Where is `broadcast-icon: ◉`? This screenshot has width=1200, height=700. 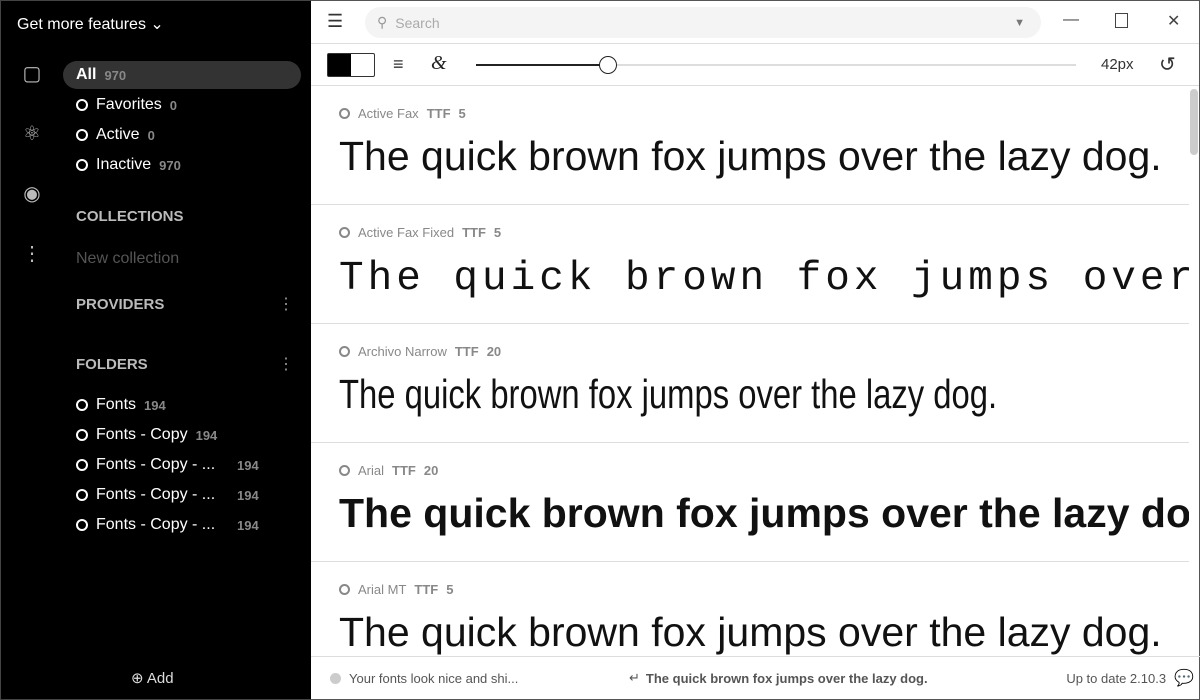 broadcast-icon: ◉ is located at coordinates (32, 193).